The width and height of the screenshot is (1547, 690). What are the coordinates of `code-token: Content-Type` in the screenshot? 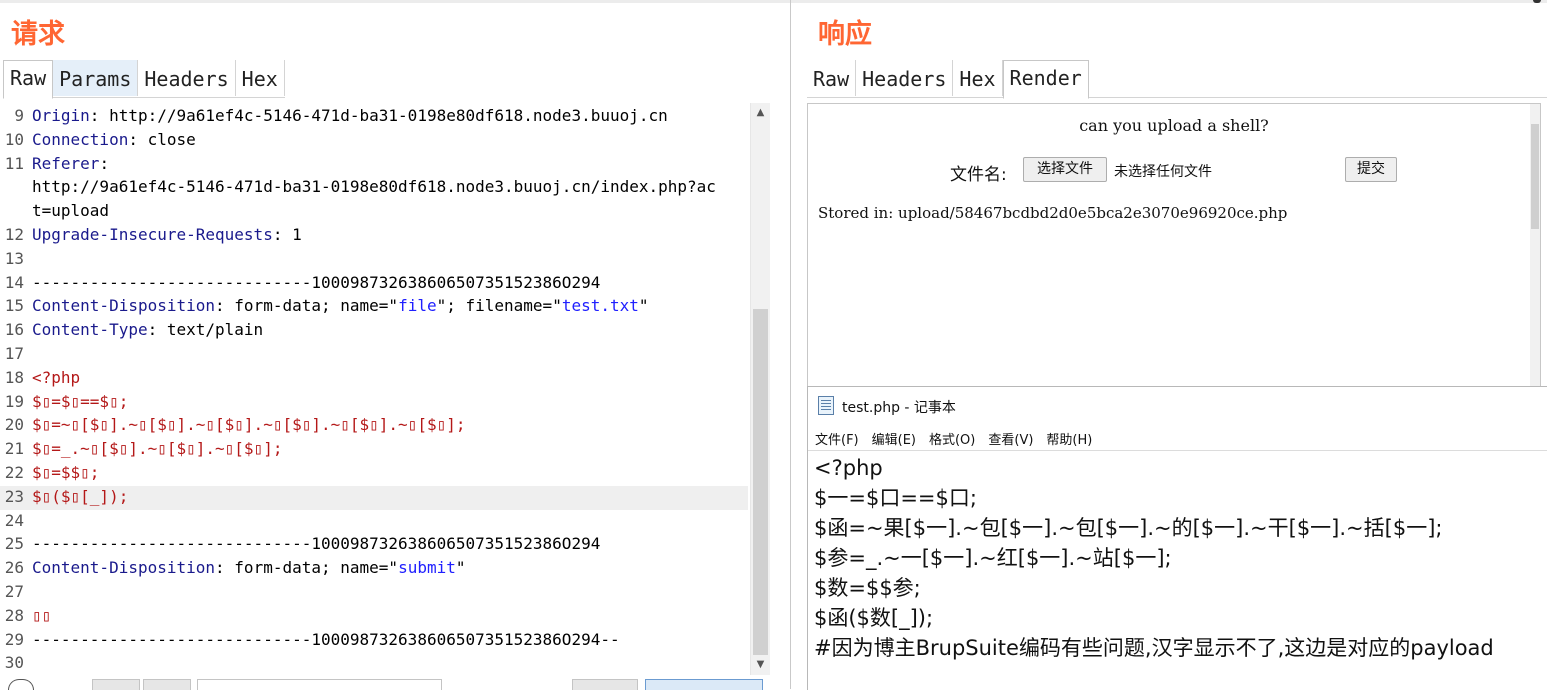 It's located at (90, 330).